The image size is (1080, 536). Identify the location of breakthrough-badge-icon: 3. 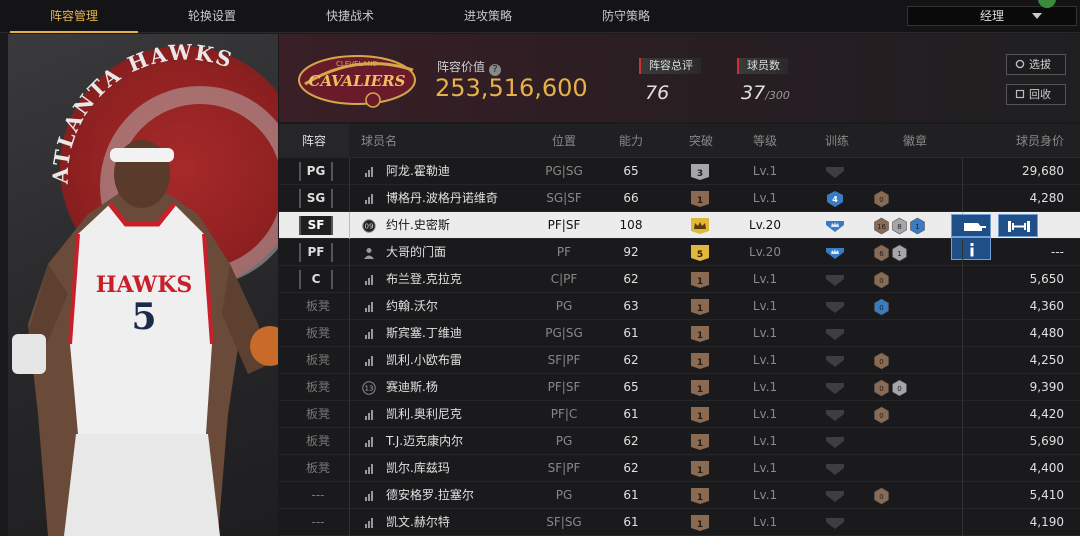
(700, 172).